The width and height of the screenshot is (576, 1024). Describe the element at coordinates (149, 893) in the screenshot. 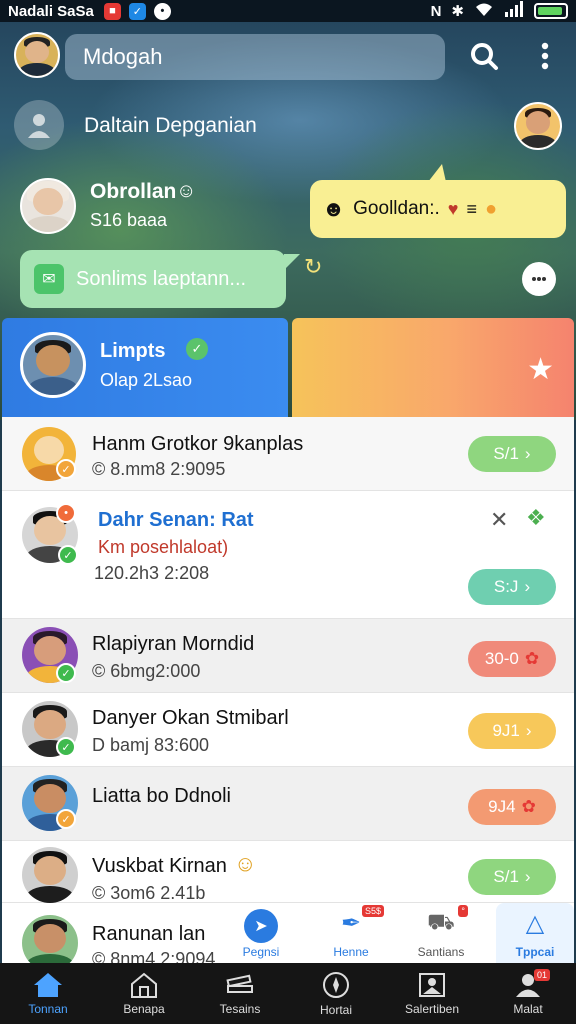

I see `contact-timestamp: © 3om6 2.41b` at that location.